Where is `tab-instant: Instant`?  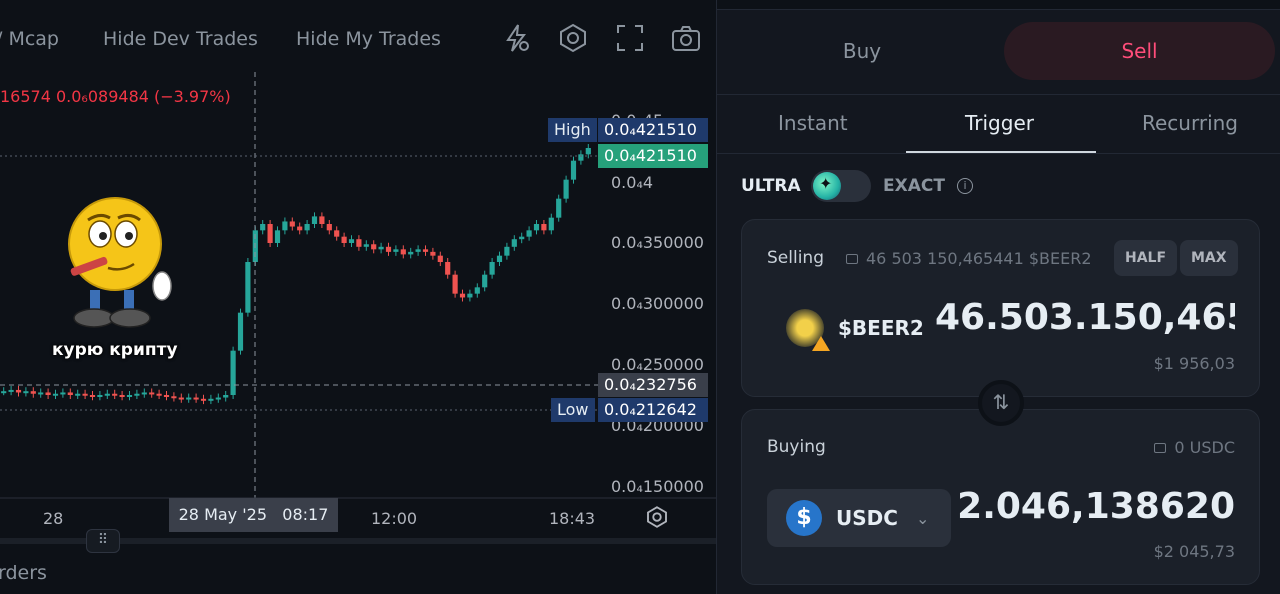 tab-instant: Instant is located at coordinates (813, 123).